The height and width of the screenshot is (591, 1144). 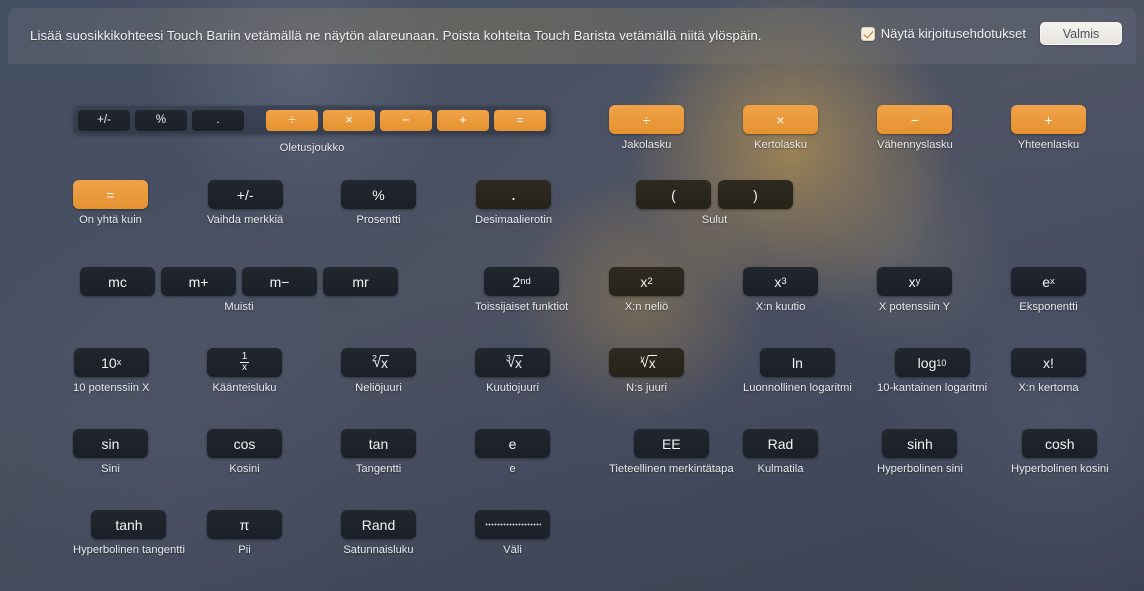 I want to click on cell-ten-power-x: 10 x 10 potenssiin X, so click(x=111, y=371).